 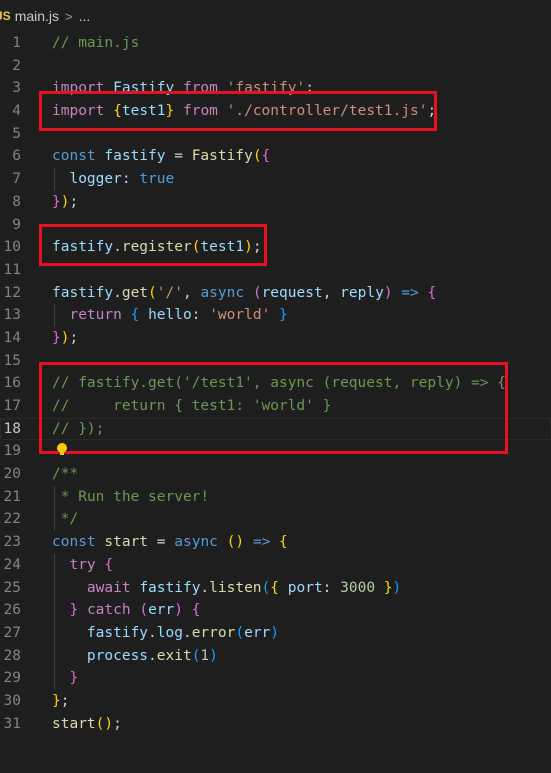 I want to click on code-line: 13 return { hello: 'world' }, so click(x=275, y=315).